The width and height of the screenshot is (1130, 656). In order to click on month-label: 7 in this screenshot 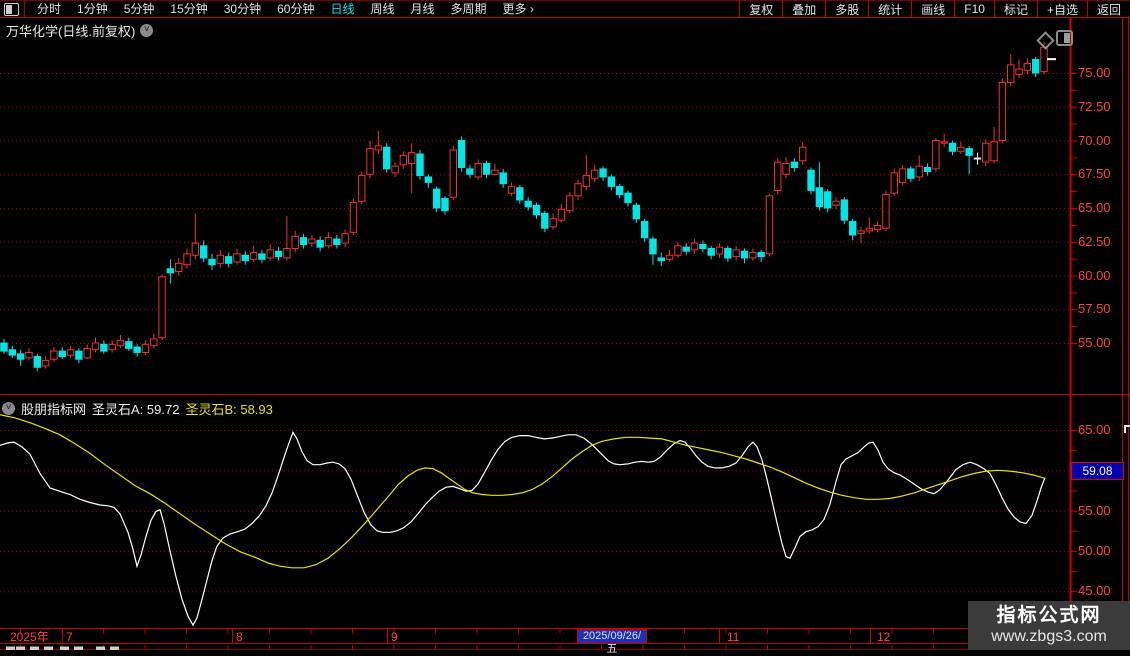, I will do `click(69, 637)`.